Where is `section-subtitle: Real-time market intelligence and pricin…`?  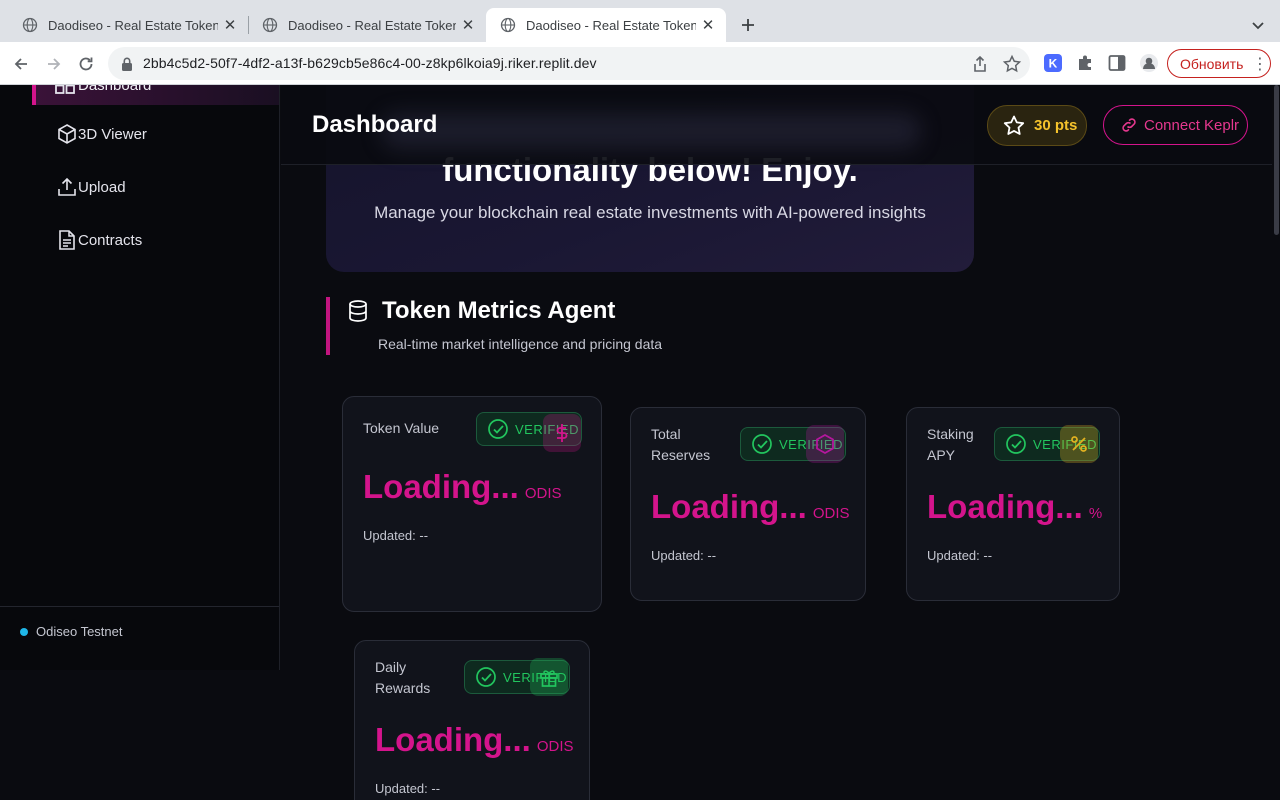 section-subtitle: Real-time market intelligence and pricin… is located at coordinates (520, 344).